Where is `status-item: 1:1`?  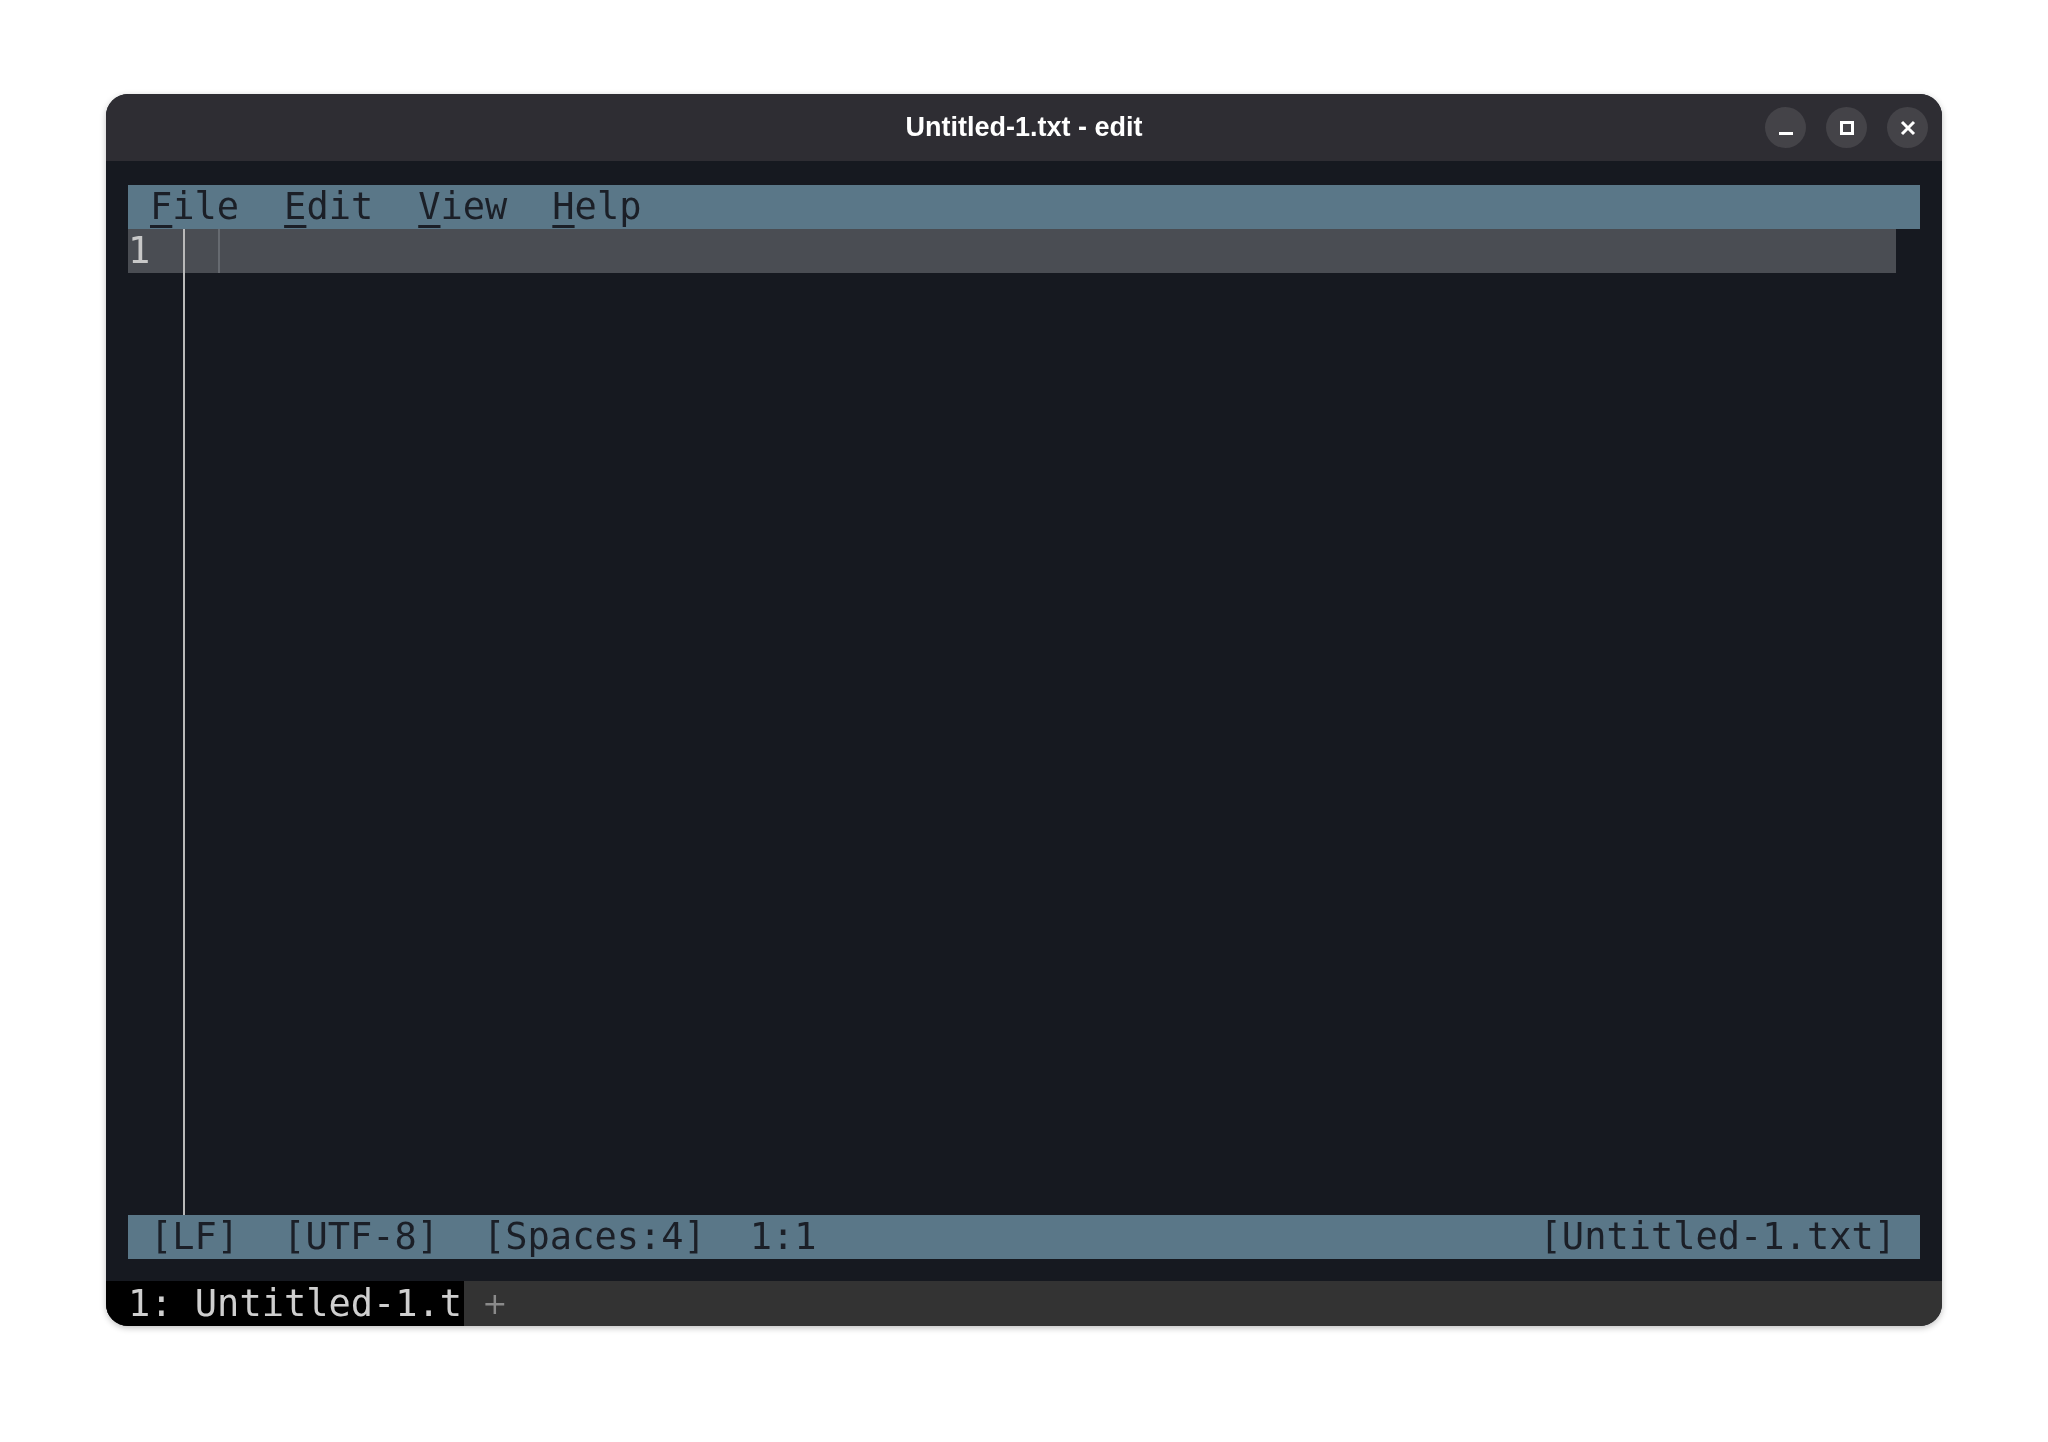
status-item: 1:1 is located at coordinates (783, 1237).